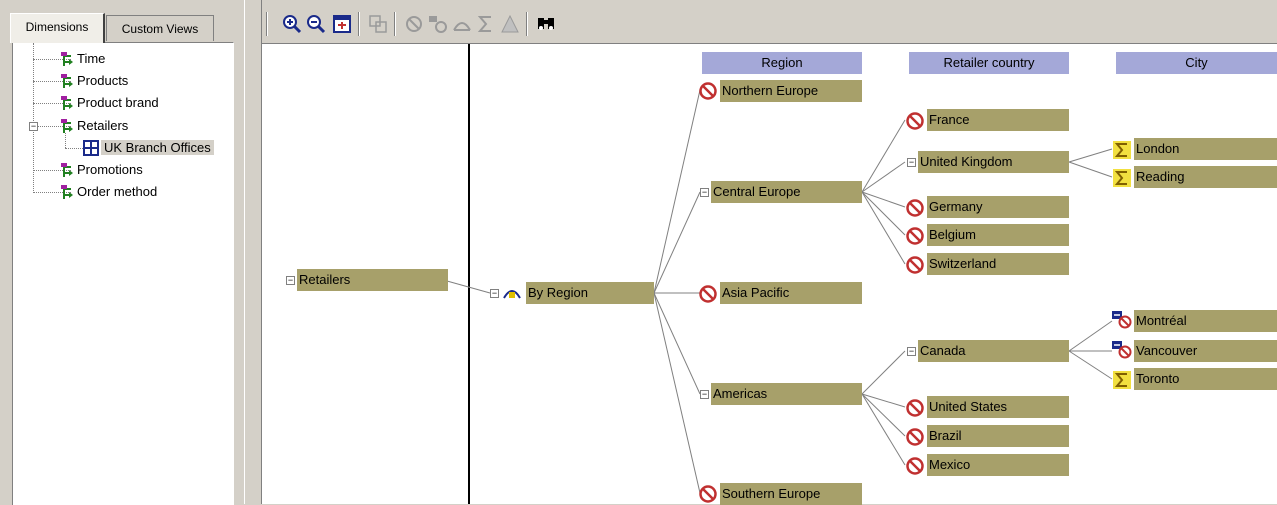  What do you see at coordinates (757, 191) in the screenshot?
I see `node-label: Central Europe` at bounding box center [757, 191].